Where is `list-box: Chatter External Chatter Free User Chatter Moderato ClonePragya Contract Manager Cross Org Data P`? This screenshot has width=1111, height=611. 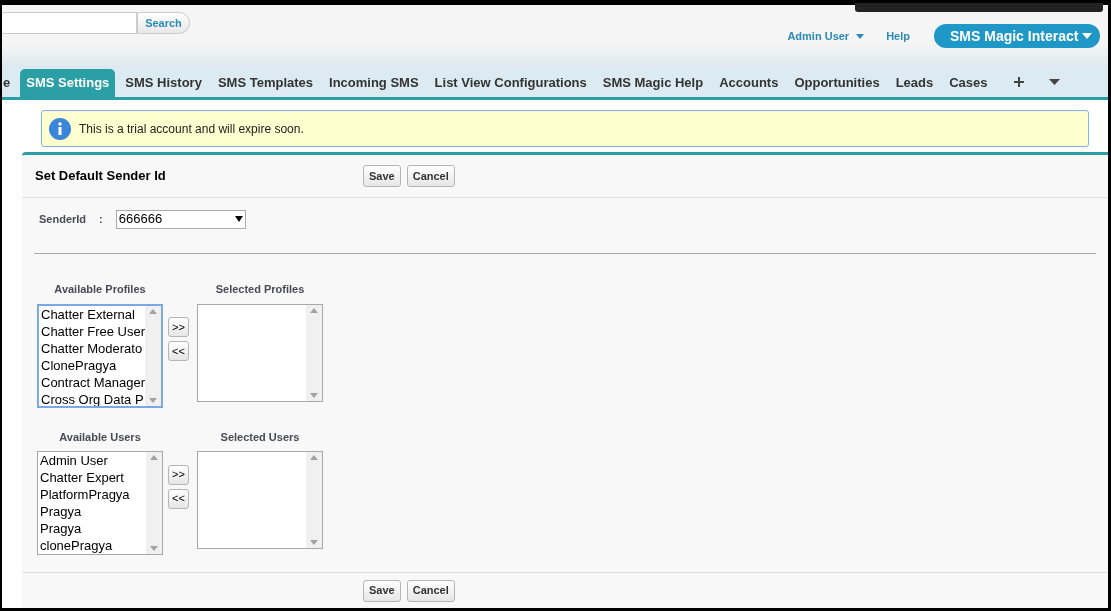 list-box: Chatter External Chatter Free User Chatter Moderato ClonePragya Contract Manager Cross Org Data P is located at coordinates (100, 355).